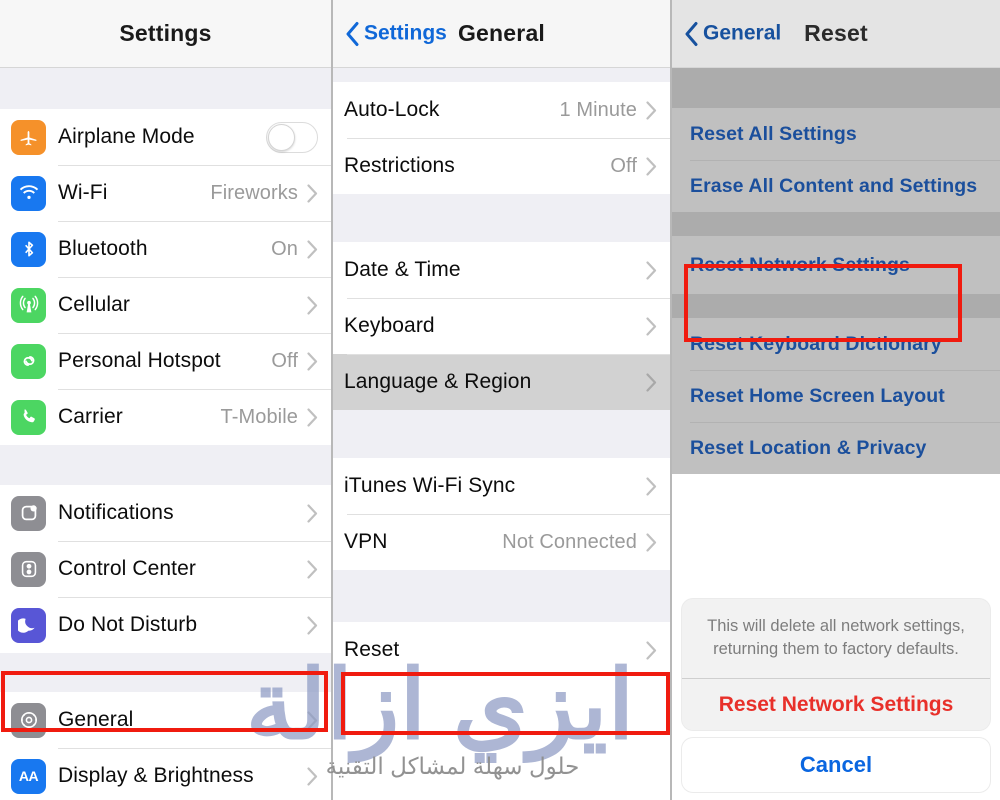 Image resolution: width=1000 pixels, height=800 pixels. Describe the element at coordinates (165, 513) in the screenshot. I see `sidebar-item-notifications: Notifications` at that location.